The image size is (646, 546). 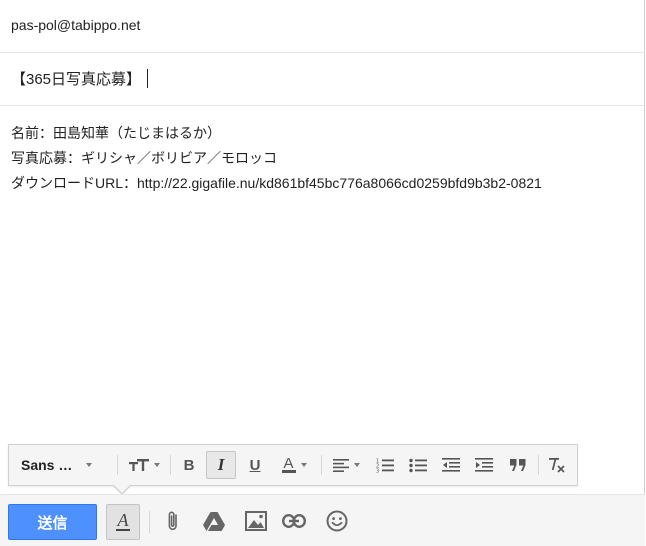 What do you see at coordinates (144, 158) in the screenshot?
I see `body-line-photos: 写真応募：ギリシャ／ボリビア／モロッコ` at bounding box center [144, 158].